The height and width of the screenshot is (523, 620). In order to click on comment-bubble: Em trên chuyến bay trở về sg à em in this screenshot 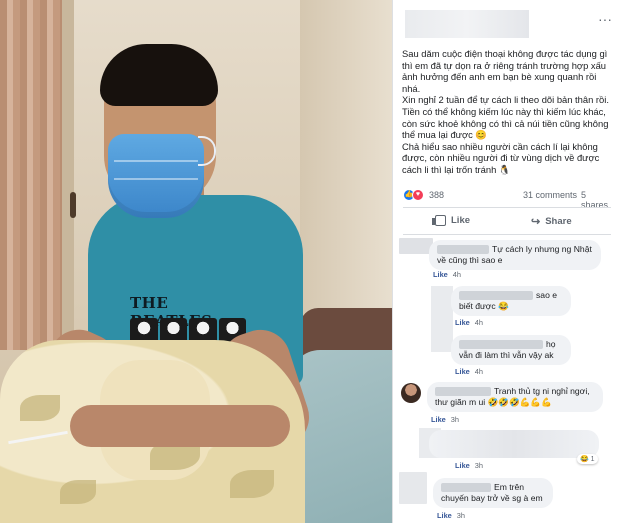, I will do `click(493, 493)`.